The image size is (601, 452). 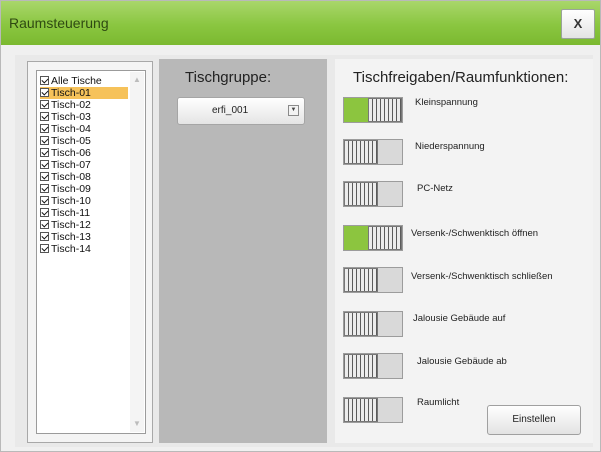 I want to click on toggle-schwenktisch-schliessen, so click(x=373, y=280).